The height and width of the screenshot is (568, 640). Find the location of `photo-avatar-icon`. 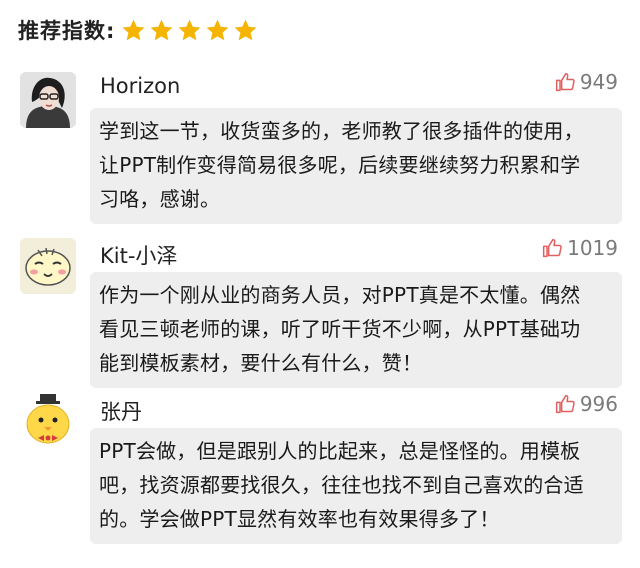

photo-avatar-icon is located at coordinates (48, 100).